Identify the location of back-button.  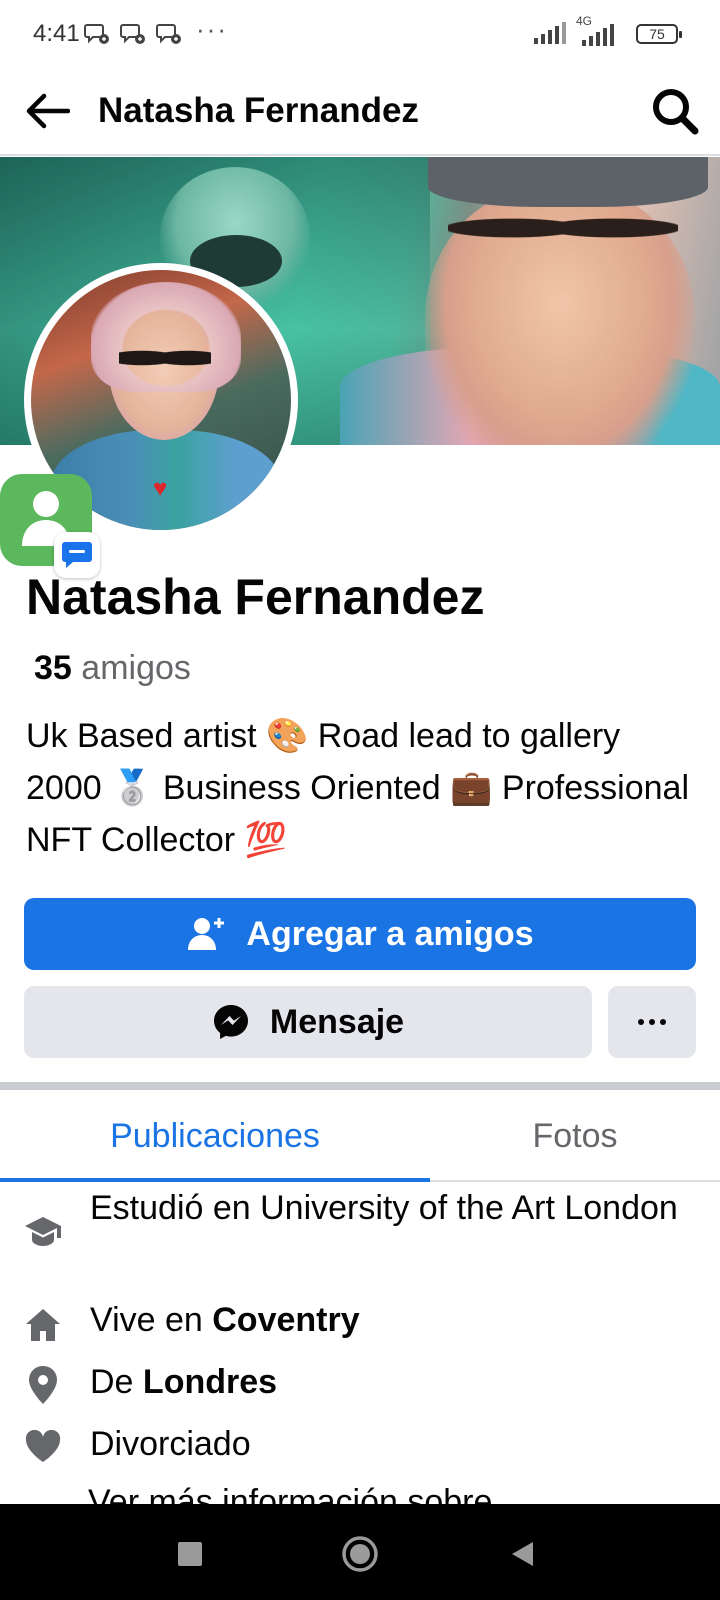
(47, 111).